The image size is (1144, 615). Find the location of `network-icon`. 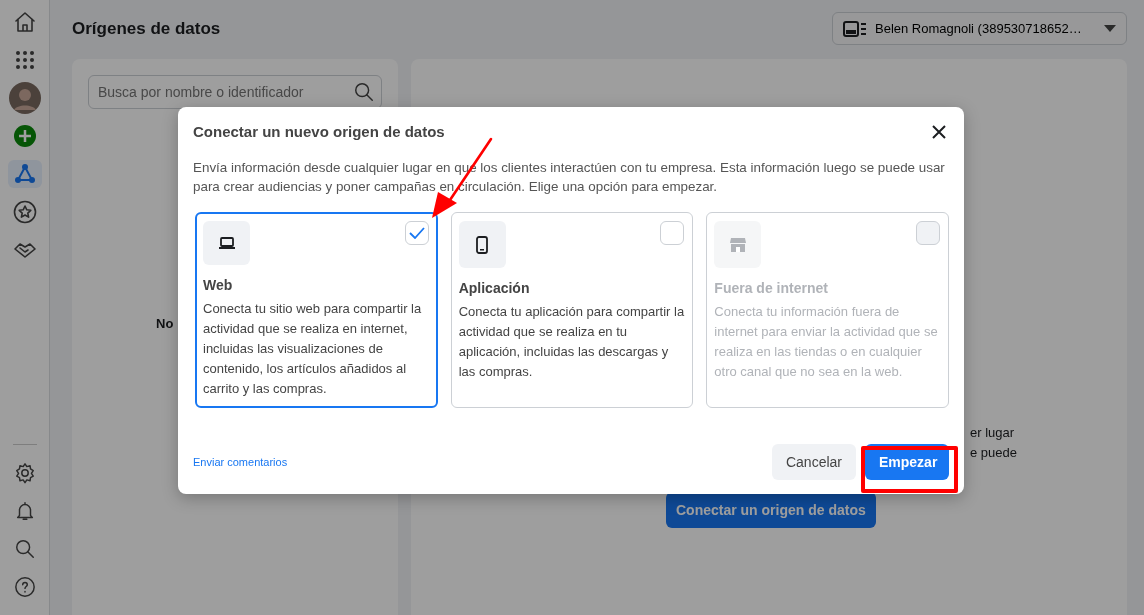

network-icon is located at coordinates (24, 174).